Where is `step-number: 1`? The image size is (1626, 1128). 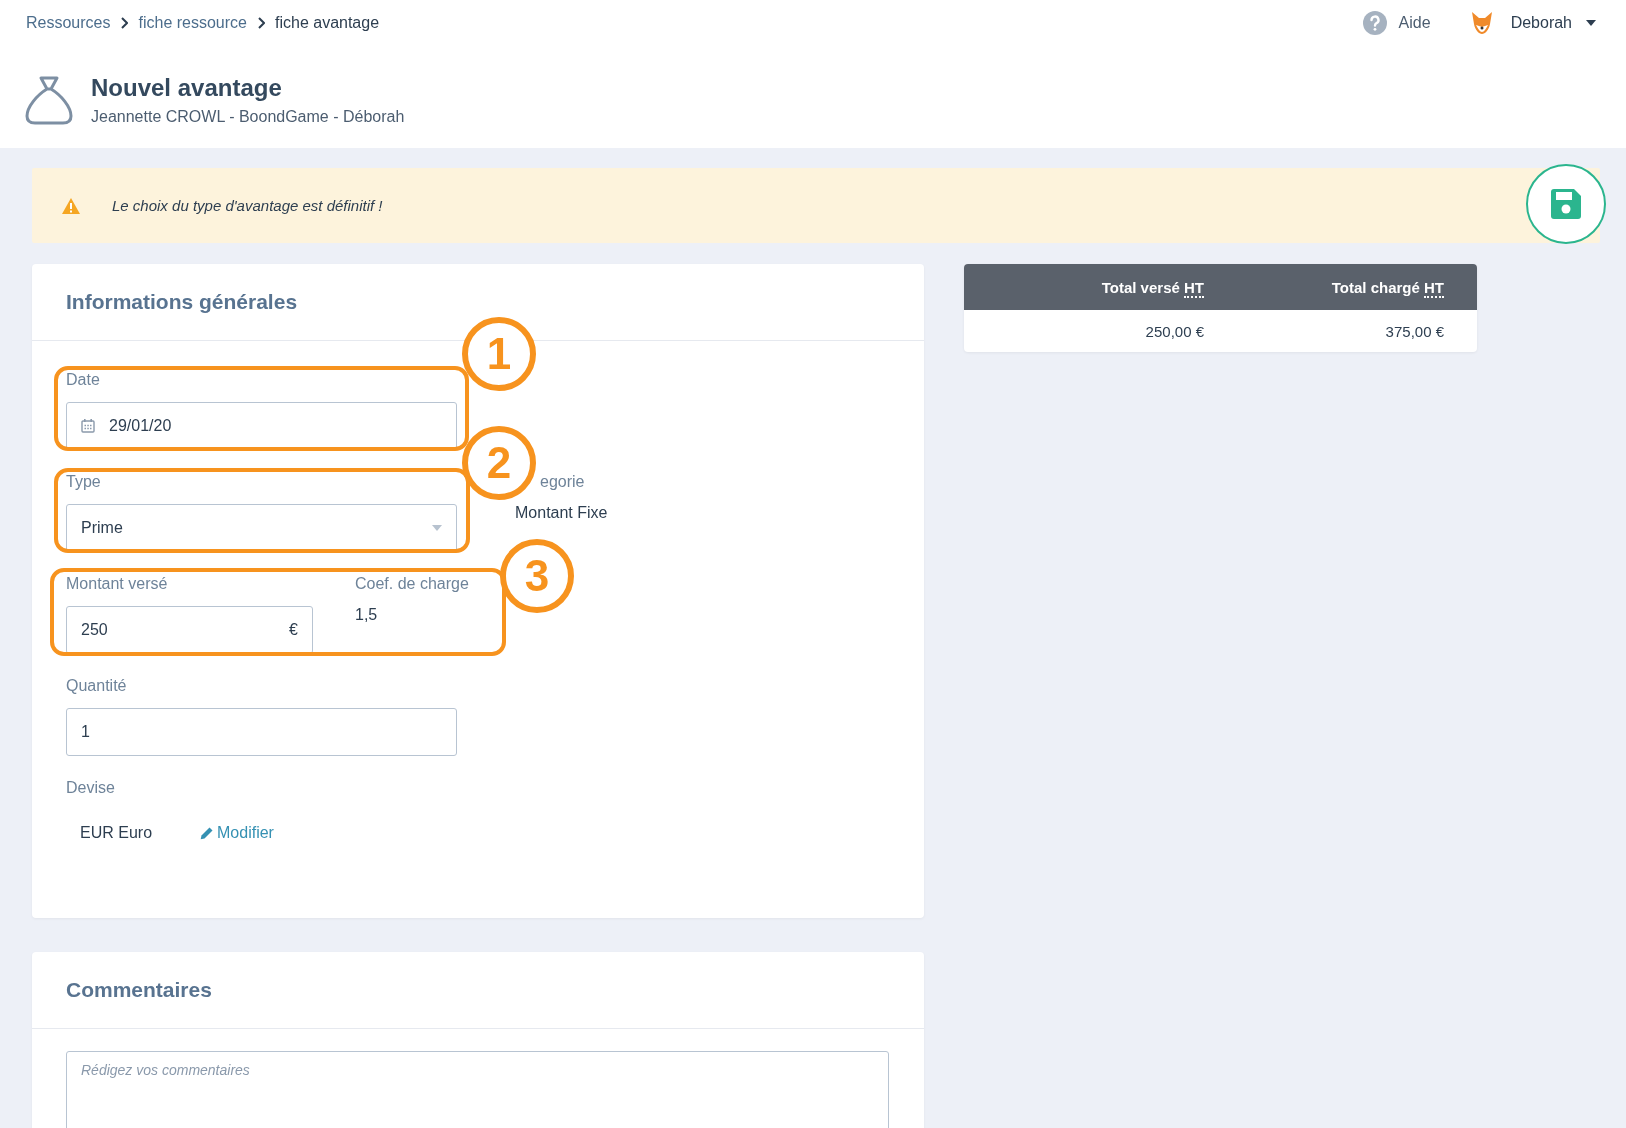 step-number: 1 is located at coordinates (499, 354).